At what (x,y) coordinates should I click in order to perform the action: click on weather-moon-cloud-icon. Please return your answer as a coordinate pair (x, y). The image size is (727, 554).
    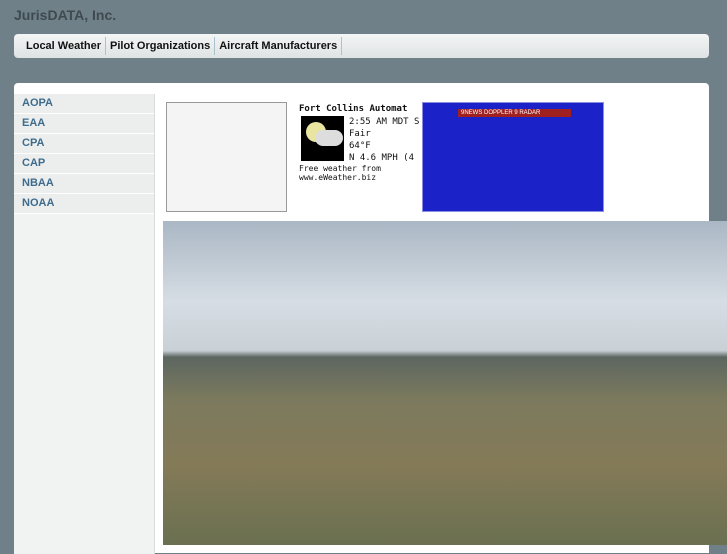
    Looking at the image, I should click on (322, 138).